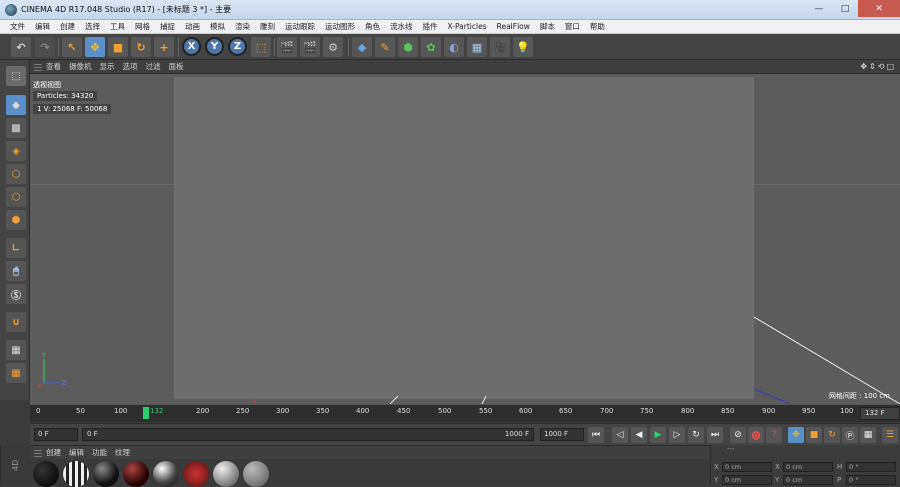 The image size is (900, 487). What do you see at coordinates (408, 47) in the screenshot?
I see `subdivision-icon: ⬢` at bounding box center [408, 47].